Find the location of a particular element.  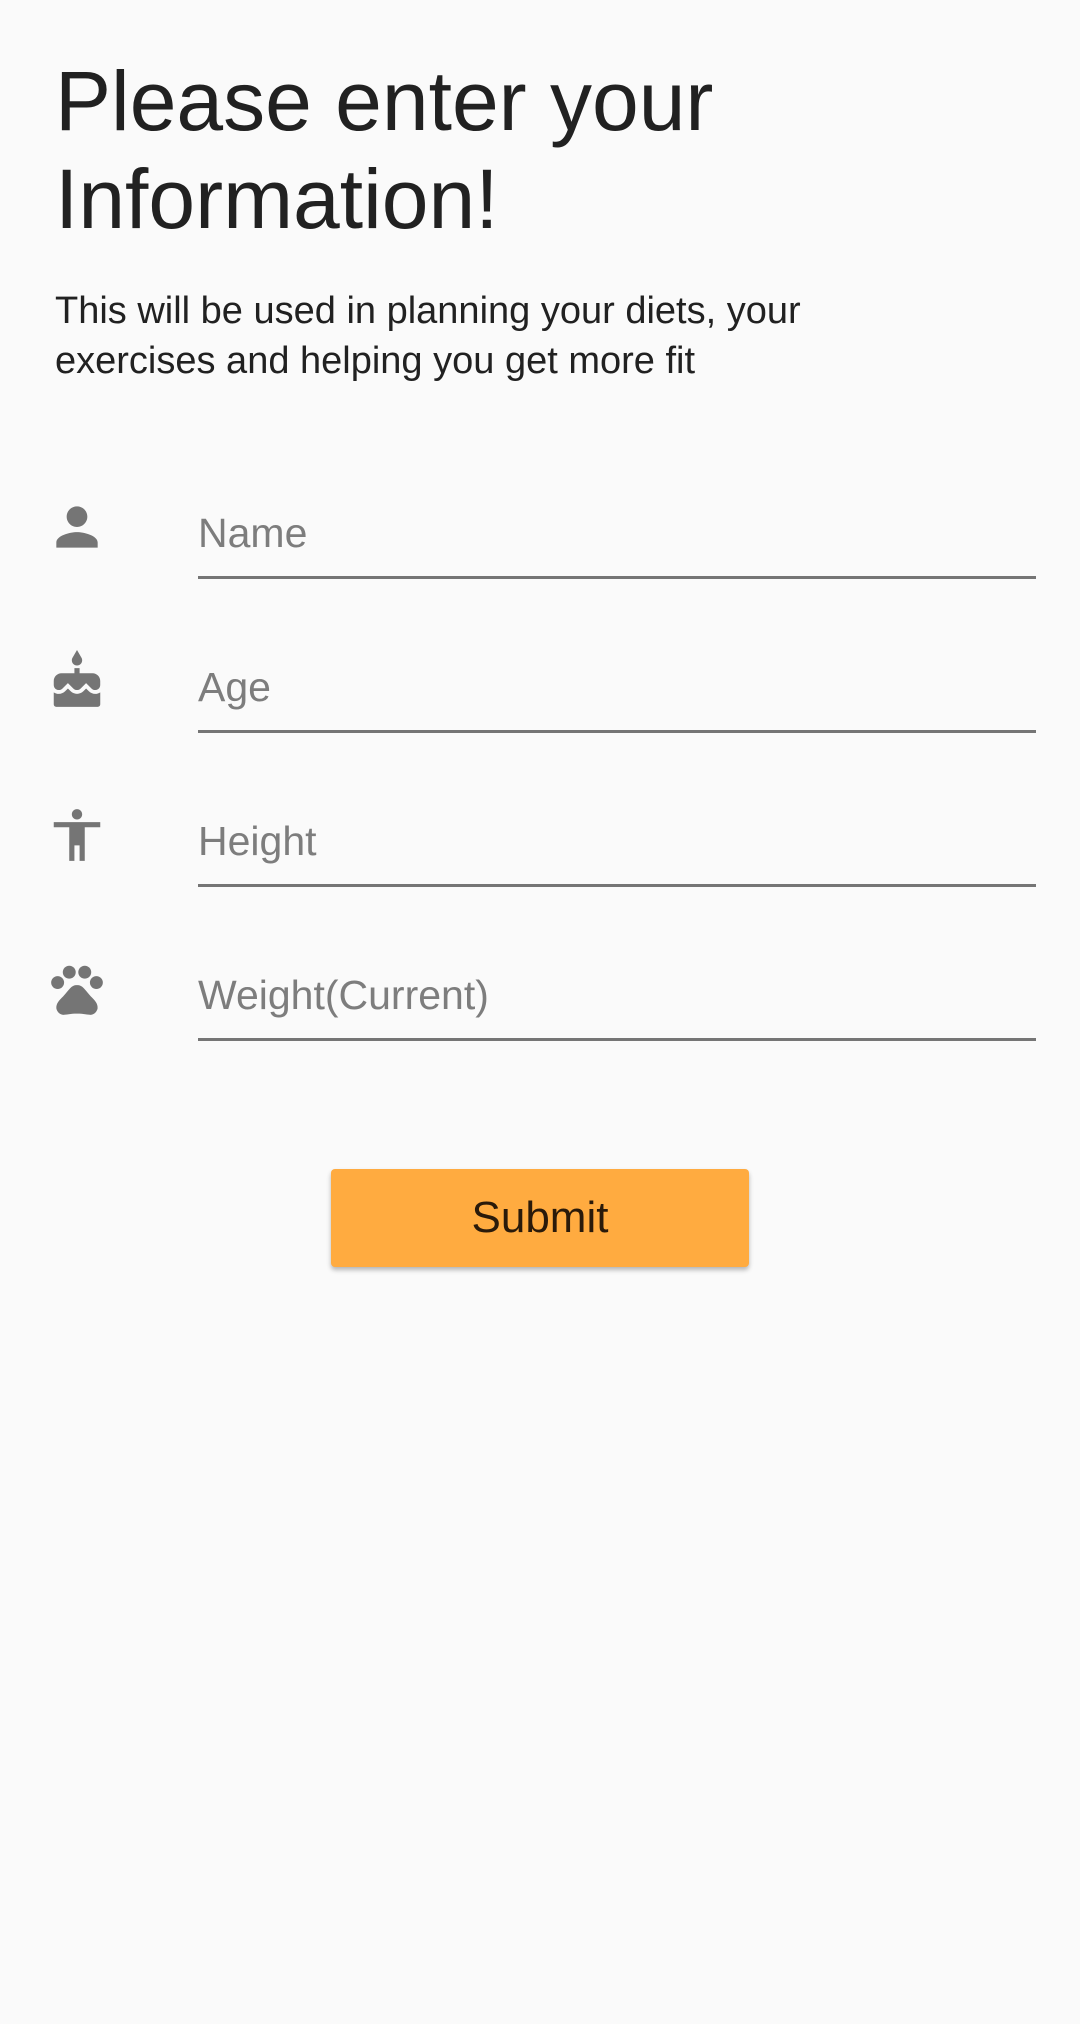

height-field-row is located at coordinates (540, 830).